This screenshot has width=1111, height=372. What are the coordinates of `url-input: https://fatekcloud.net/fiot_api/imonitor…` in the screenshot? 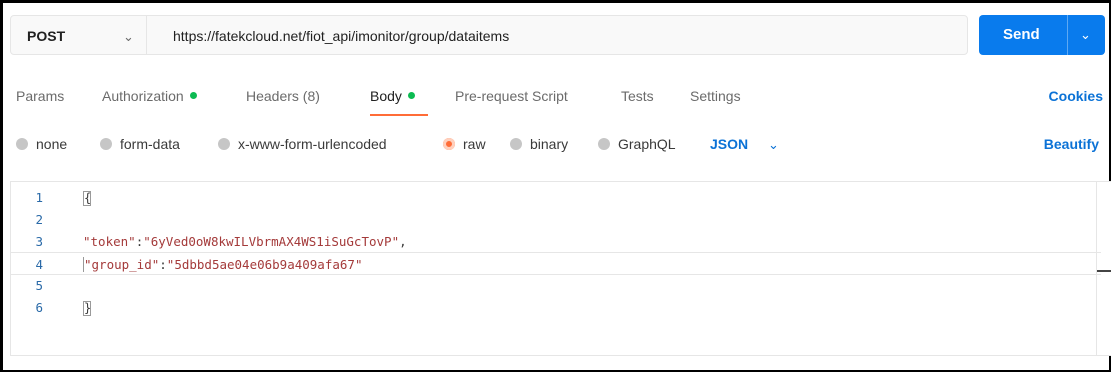 It's located at (341, 36).